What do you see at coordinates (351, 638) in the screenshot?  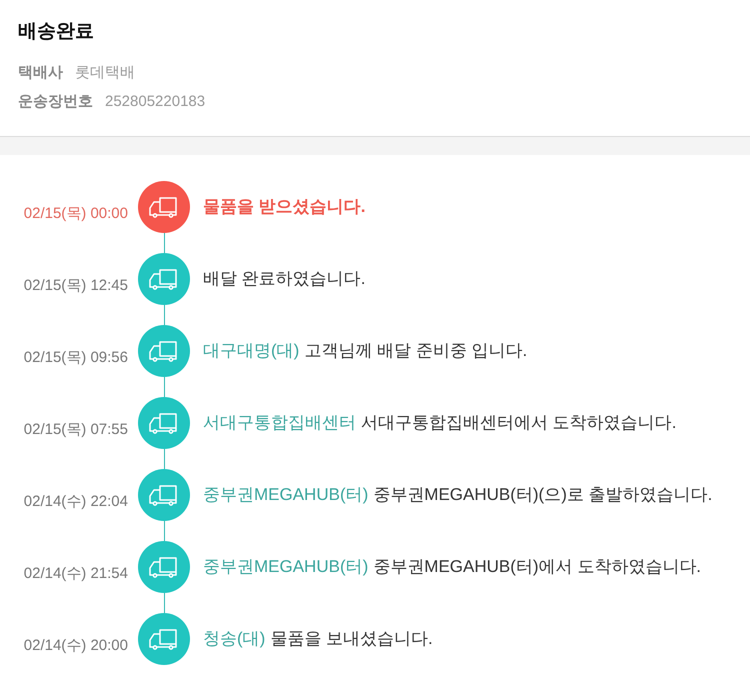 I see `status-message: 물품을 보내셨습니다.` at bounding box center [351, 638].